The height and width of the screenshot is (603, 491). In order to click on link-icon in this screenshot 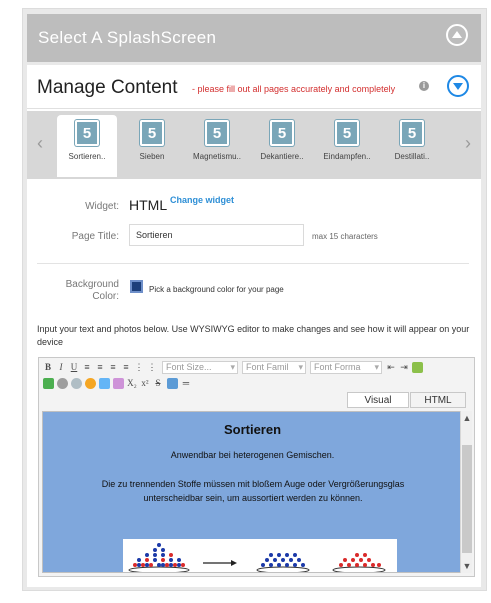, I will do `click(62, 383)`.